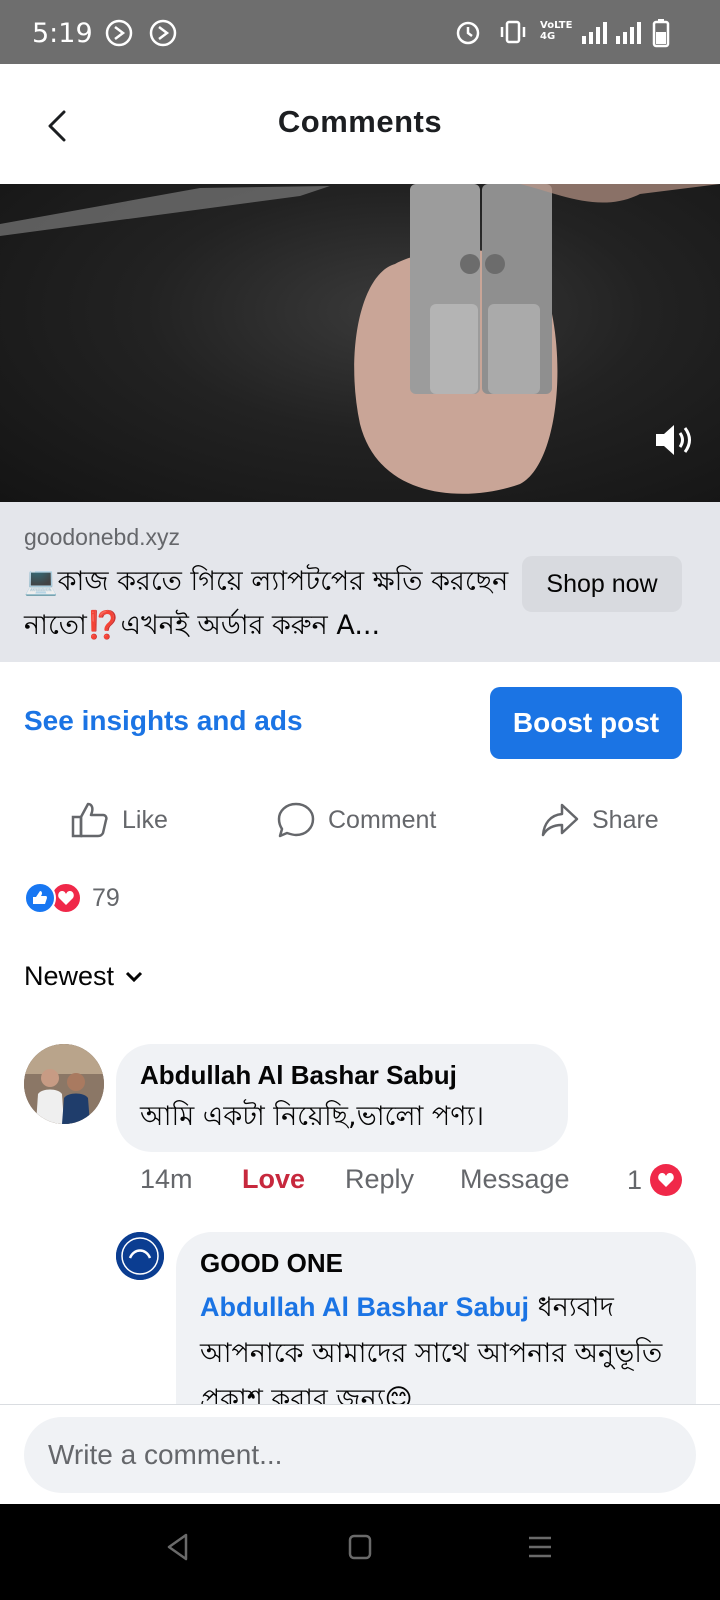 This screenshot has height=1600, width=720. I want to click on comment-author: Abdullah Al Bashar Sabuj, so click(298, 1075).